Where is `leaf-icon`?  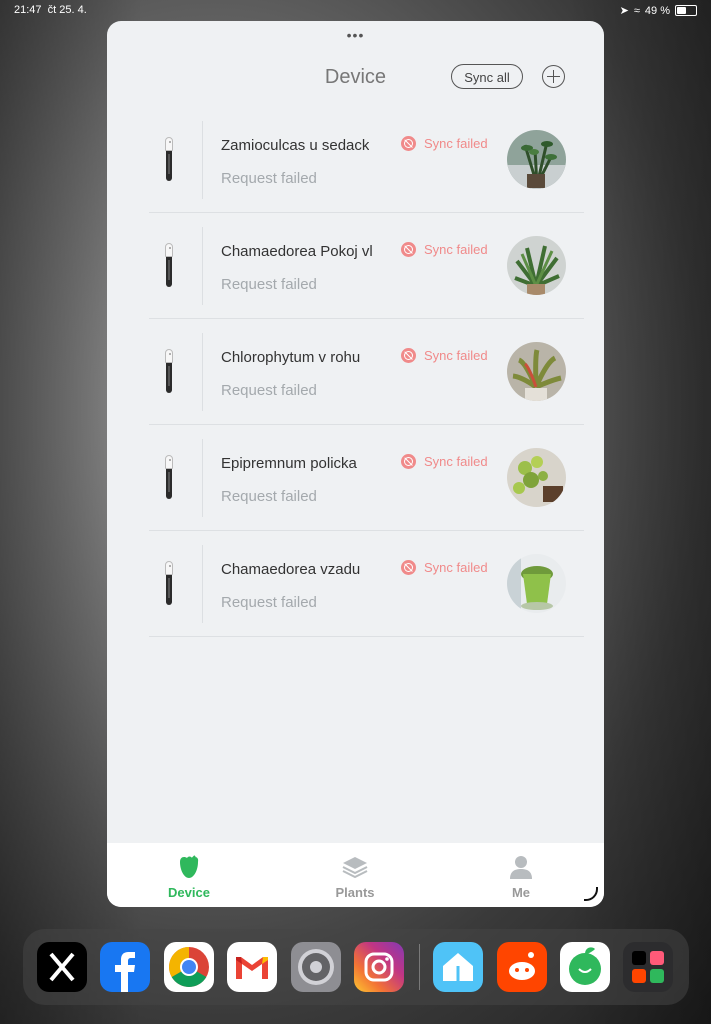
leaf-icon is located at coordinates (189, 867).